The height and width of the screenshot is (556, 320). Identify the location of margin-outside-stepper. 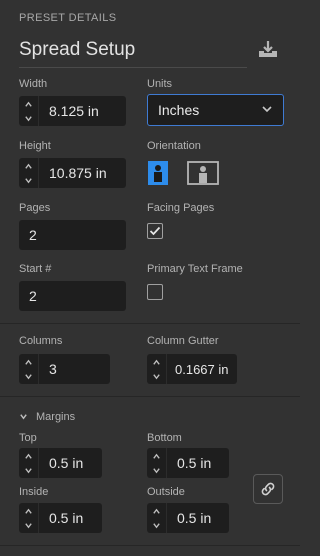
(157, 518).